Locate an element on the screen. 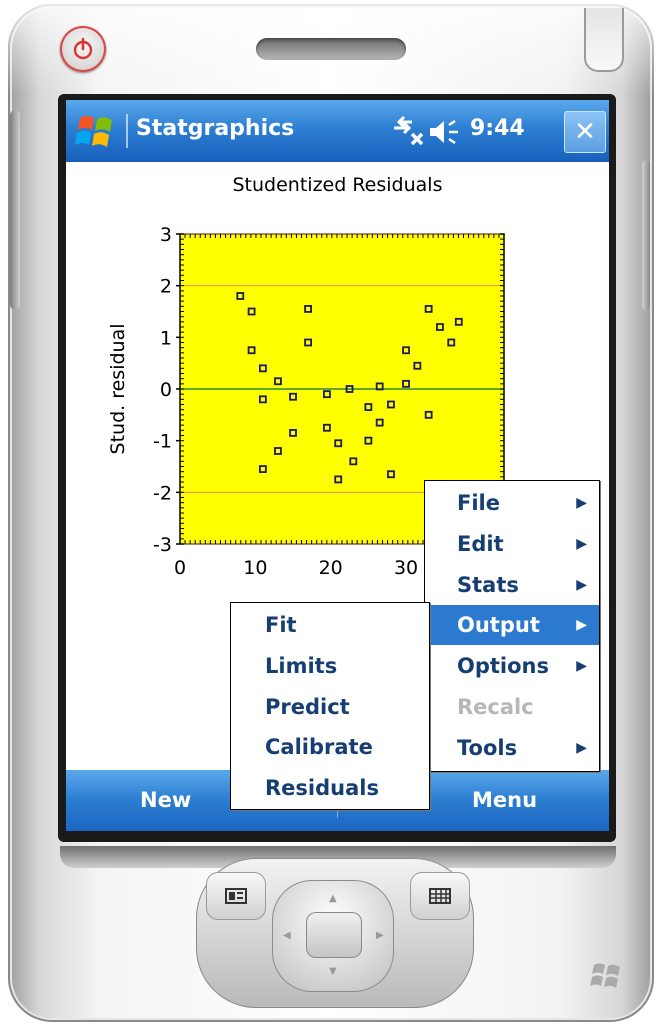 This screenshot has width=662, height=1027. left-softkey-hardware-button is located at coordinates (236, 896).